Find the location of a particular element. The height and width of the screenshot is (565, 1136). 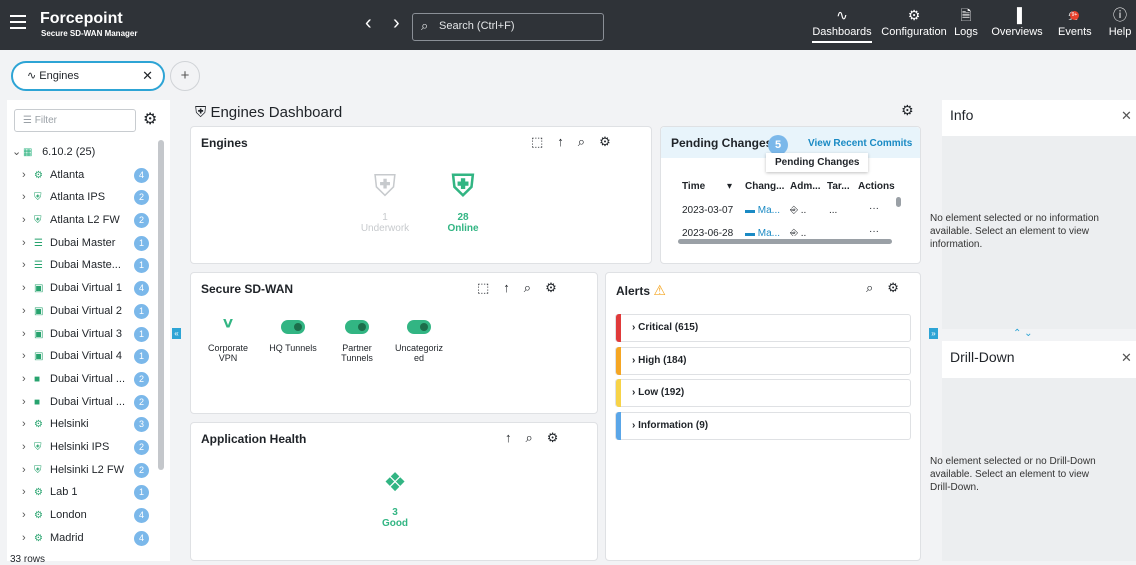

nav-dashboards: ∿ Dashboards is located at coordinates (842, 23).